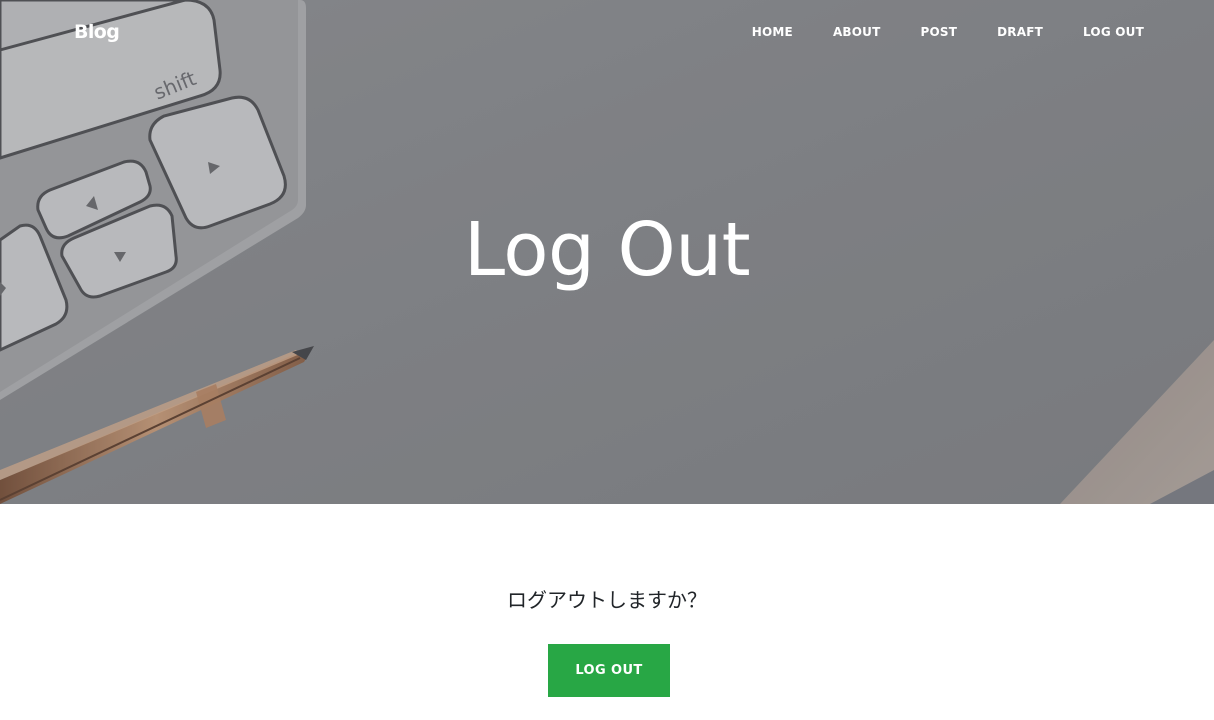  I want to click on nav-item-post: POST, so click(939, 32).